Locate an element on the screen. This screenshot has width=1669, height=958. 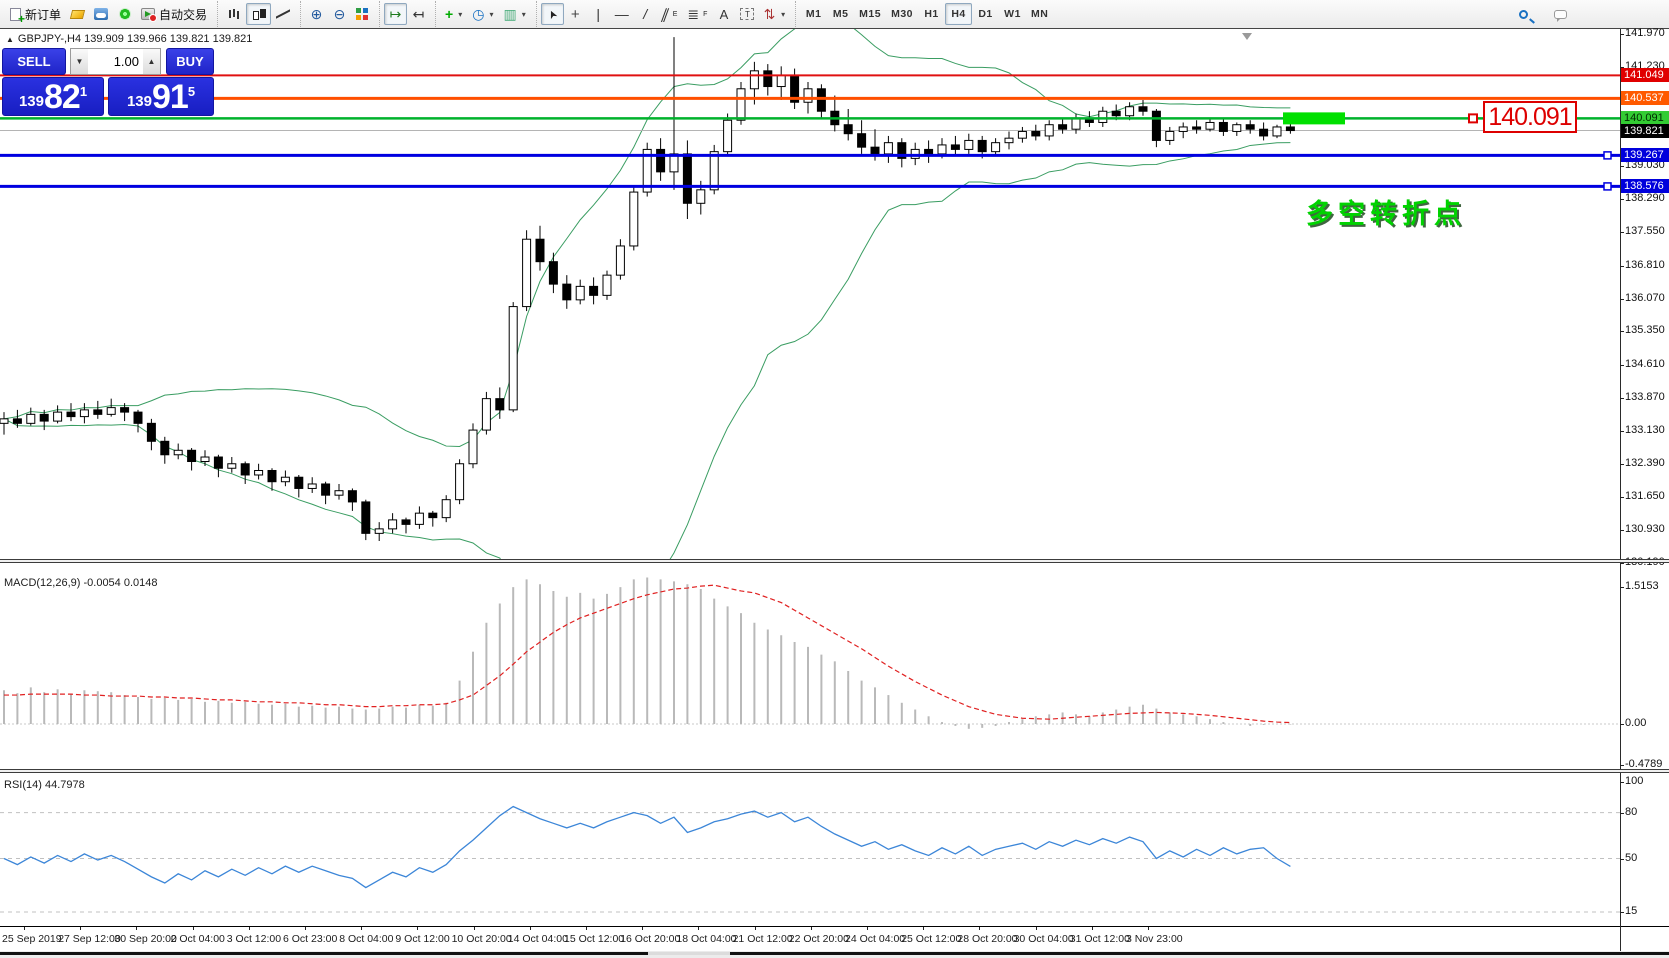
volume-stepper: ▼ ▲ is located at coordinates (115, 61).